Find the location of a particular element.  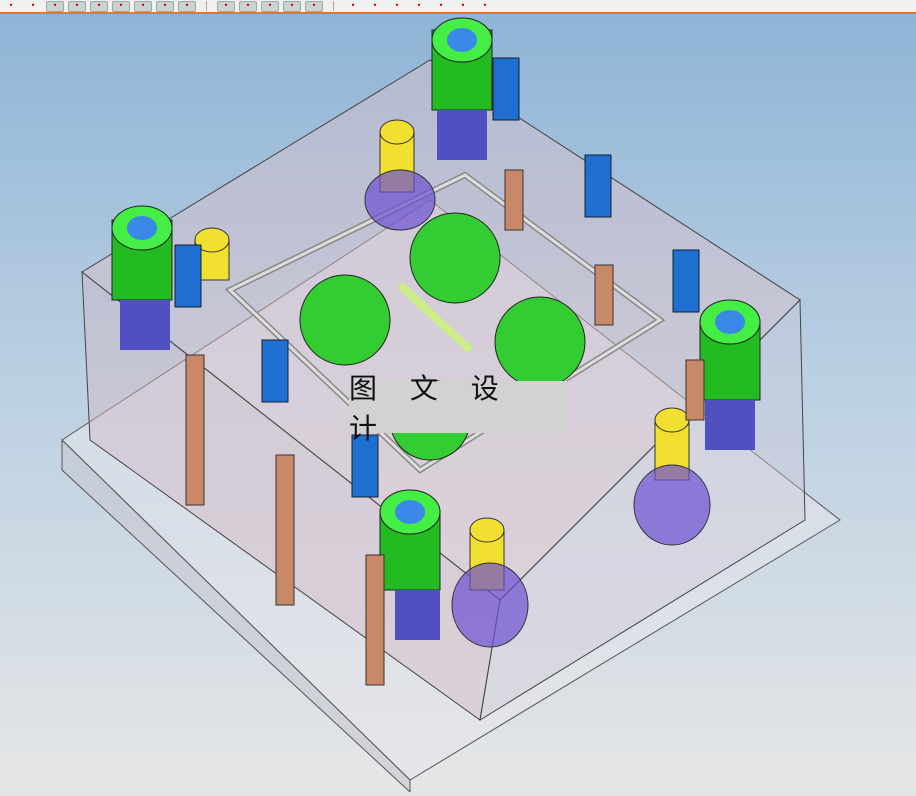

box-icon: • is located at coordinates (463, 5).